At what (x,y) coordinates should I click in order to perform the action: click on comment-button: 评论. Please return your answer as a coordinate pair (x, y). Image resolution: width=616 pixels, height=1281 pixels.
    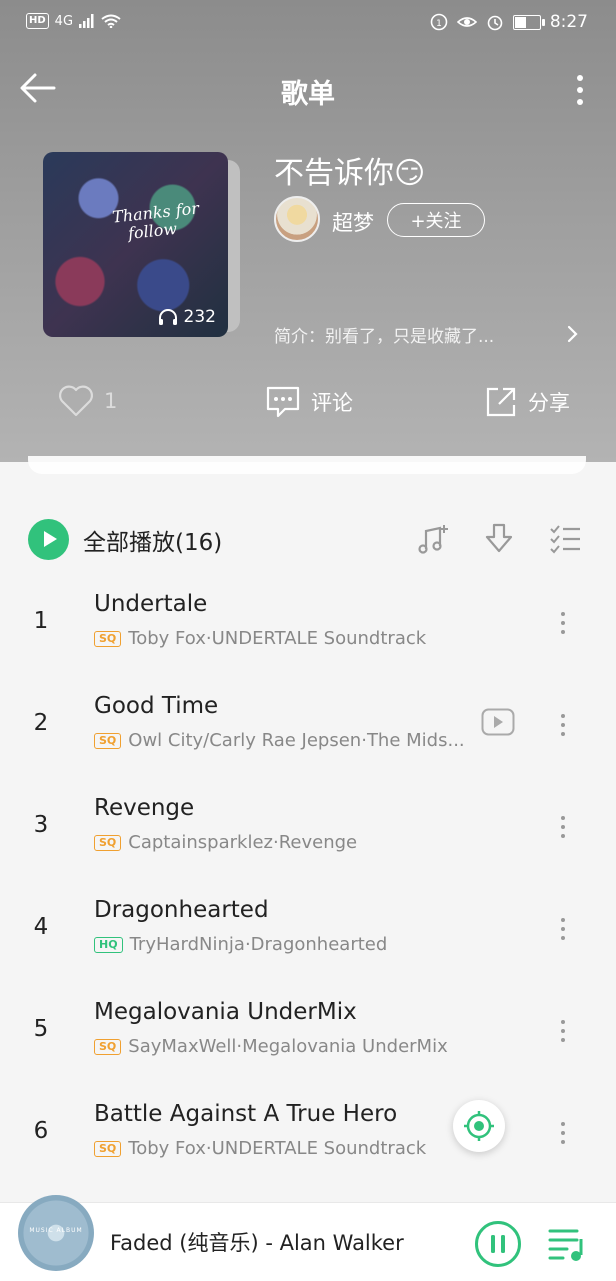
    Looking at the image, I should click on (309, 402).